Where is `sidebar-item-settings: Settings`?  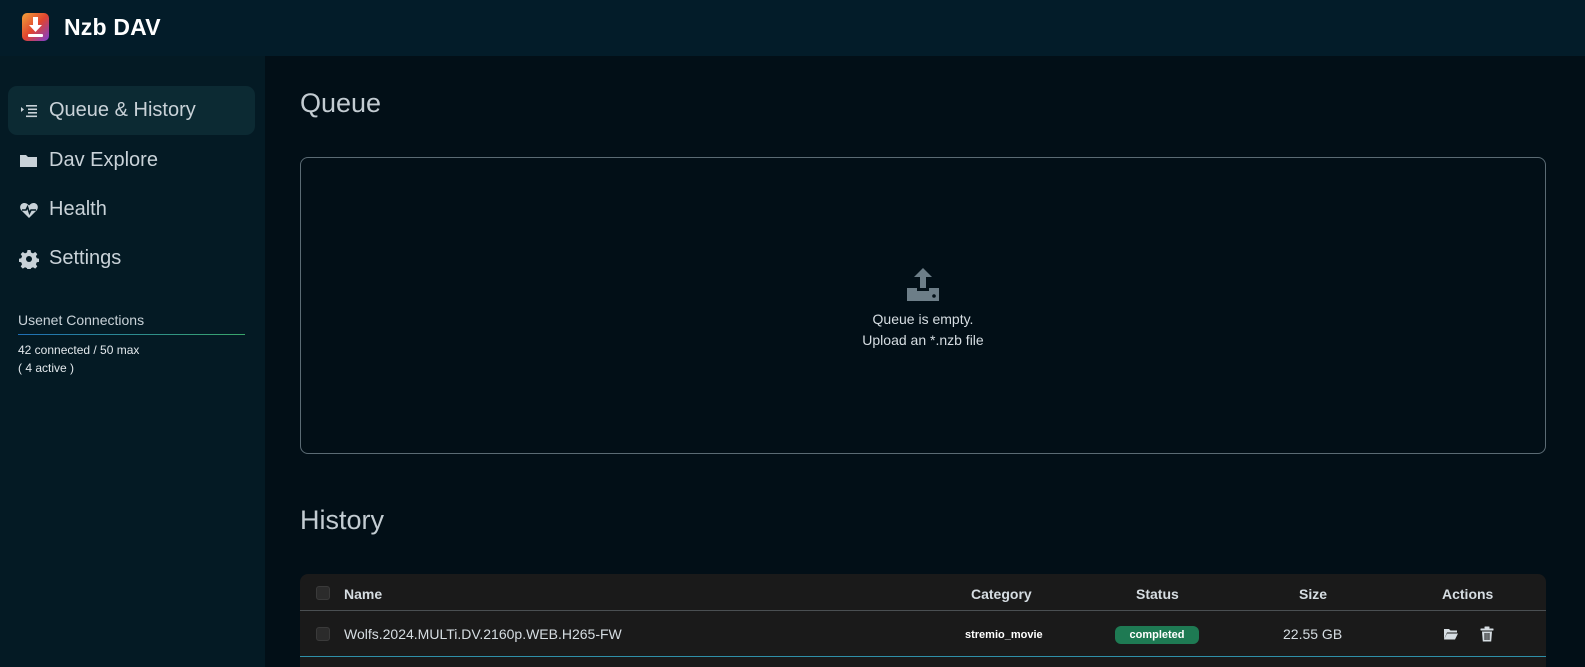
sidebar-item-settings: Settings is located at coordinates (131, 258).